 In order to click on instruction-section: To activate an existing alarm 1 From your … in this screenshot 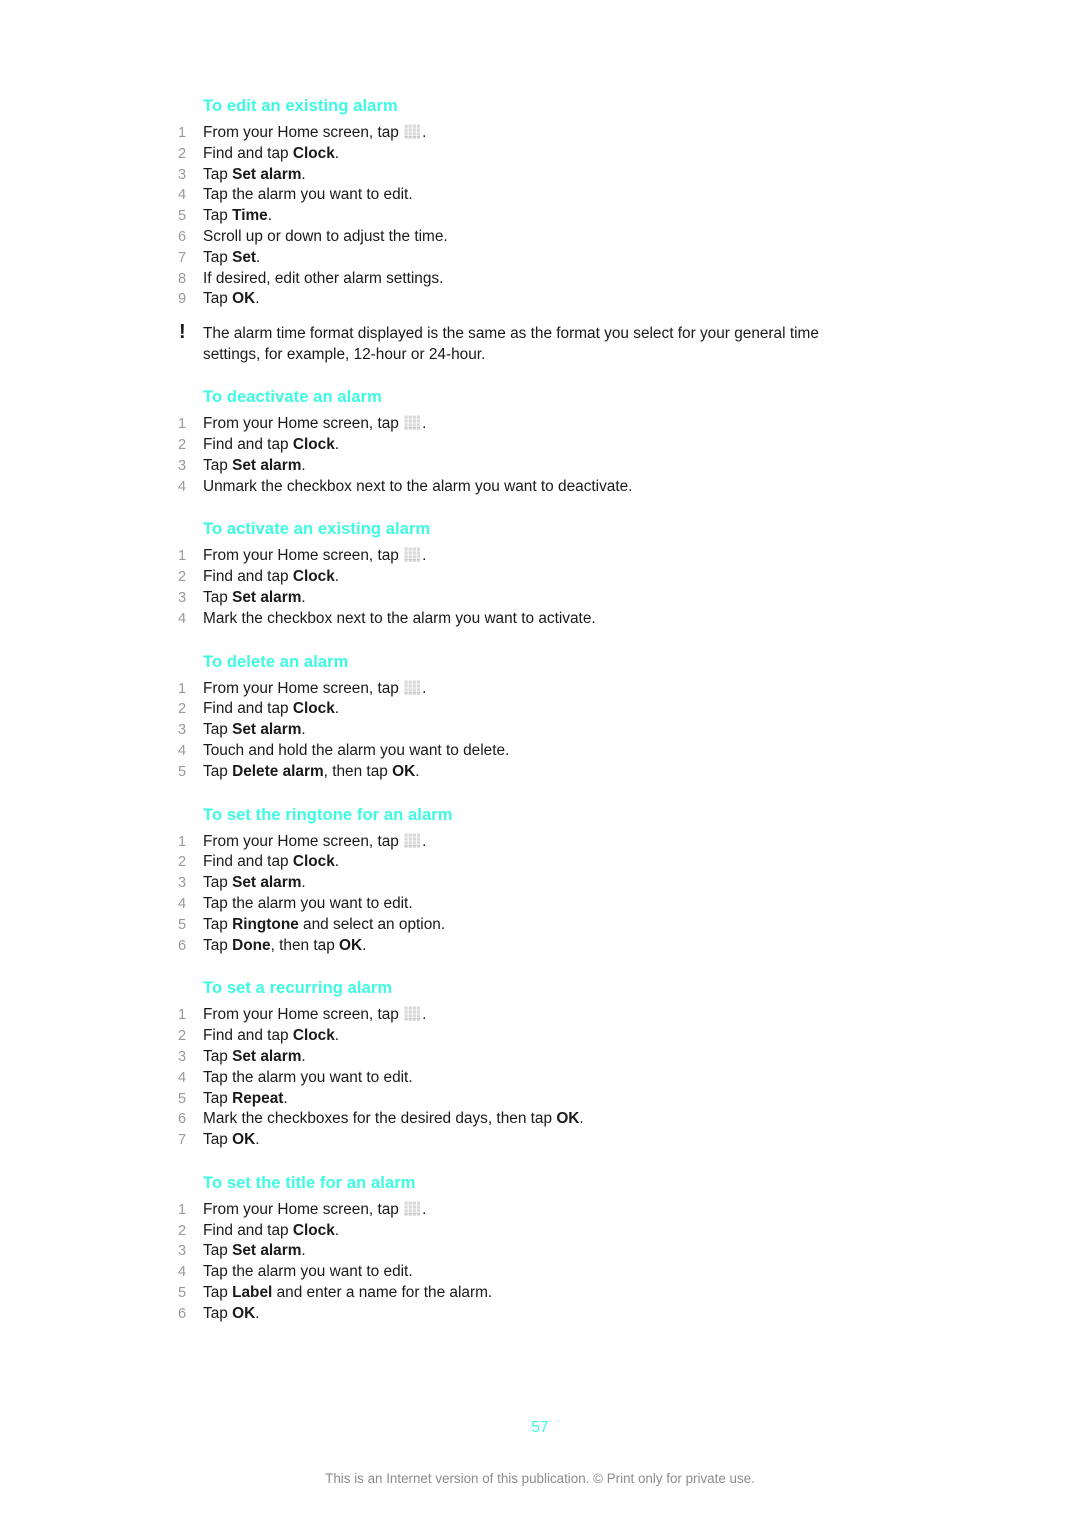, I will do `click(528, 585)`.